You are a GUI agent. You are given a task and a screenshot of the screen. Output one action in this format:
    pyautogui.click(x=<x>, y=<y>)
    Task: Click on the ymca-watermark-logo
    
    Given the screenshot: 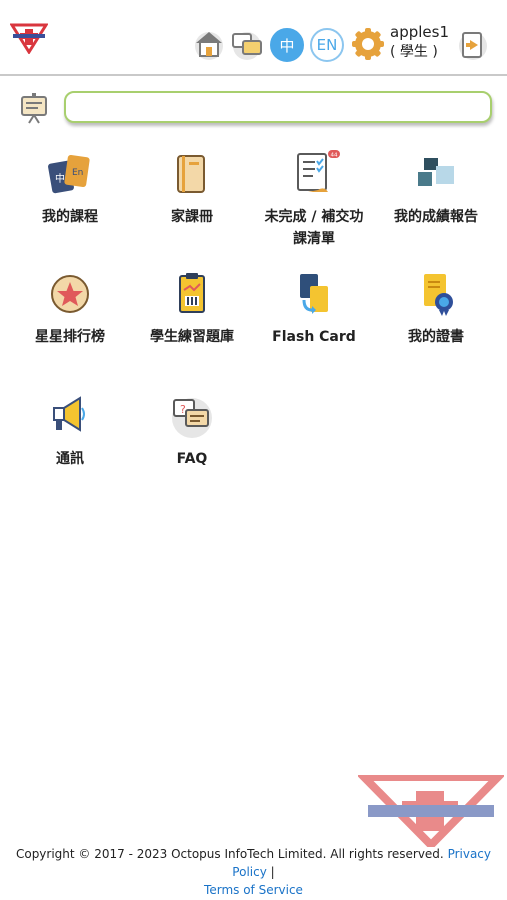 What is the action you would take?
    pyautogui.click(x=431, y=811)
    